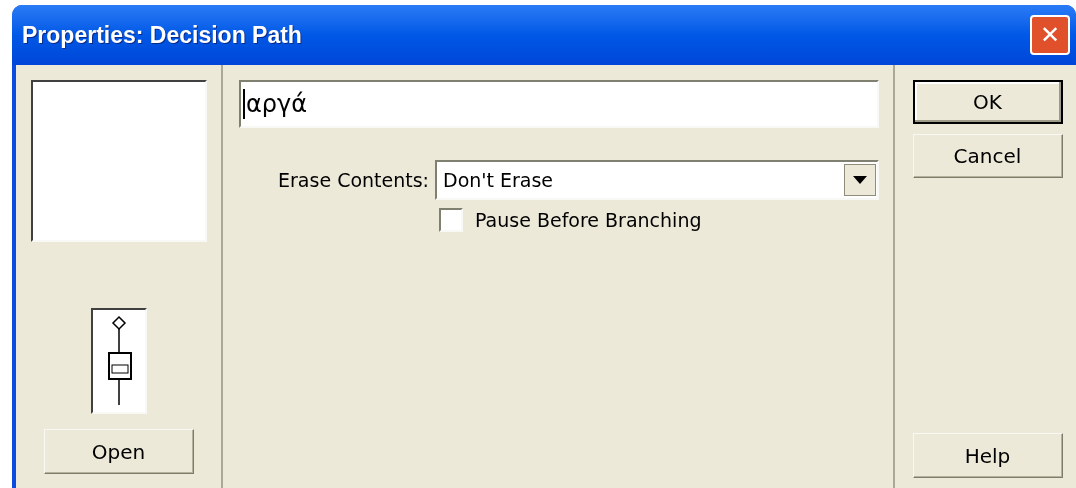 The width and height of the screenshot is (1076, 488). Describe the element at coordinates (987, 102) in the screenshot. I see `ok-button: OK` at that location.